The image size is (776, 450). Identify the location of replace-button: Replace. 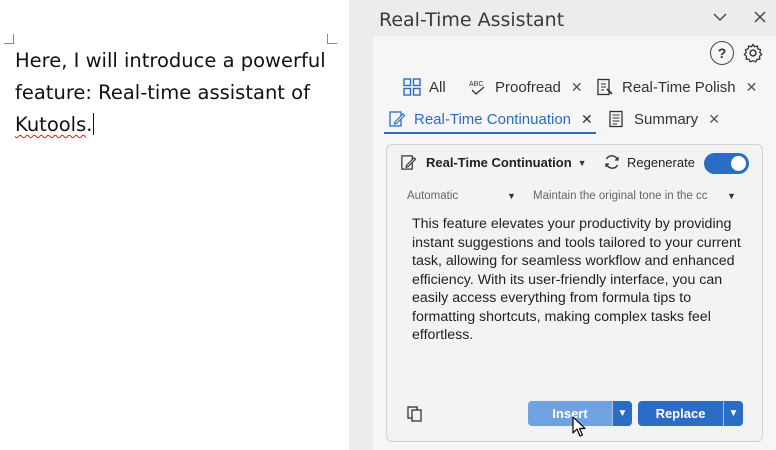
(680, 413).